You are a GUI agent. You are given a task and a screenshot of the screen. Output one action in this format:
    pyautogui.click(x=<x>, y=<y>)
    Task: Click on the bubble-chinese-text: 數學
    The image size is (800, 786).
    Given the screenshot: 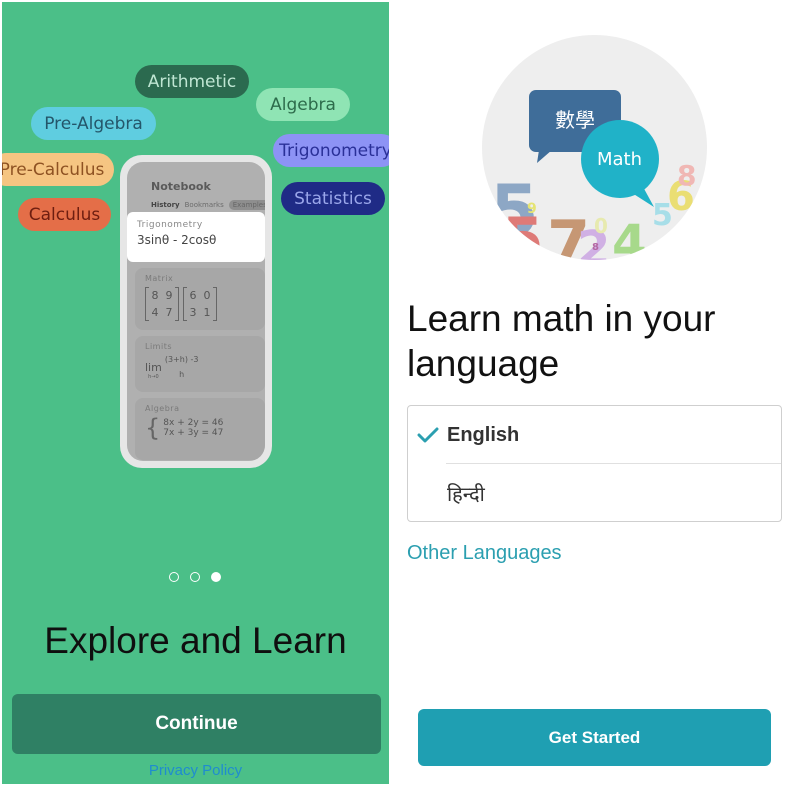 What is the action you would take?
    pyautogui.click(x=575, y=120)
    